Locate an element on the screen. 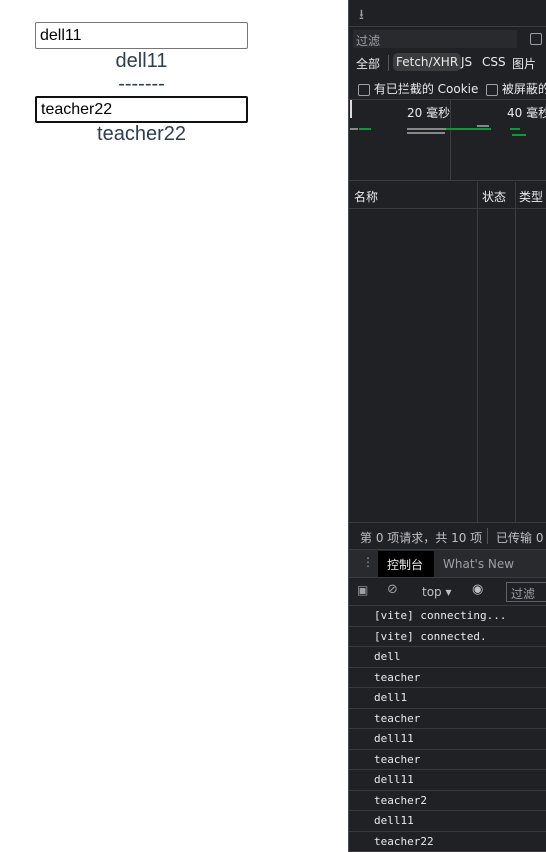 This screenshot has height=852, width=546. tab-whats-new: What's New is located at coordinates (478, 564).